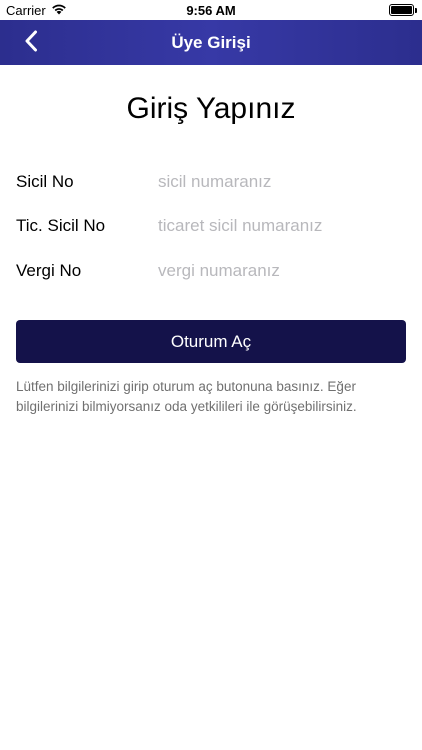  Describe the element at coordinates (45, 181) in the screenshot. I see `sicil-no-label: Sicil No` at that location.